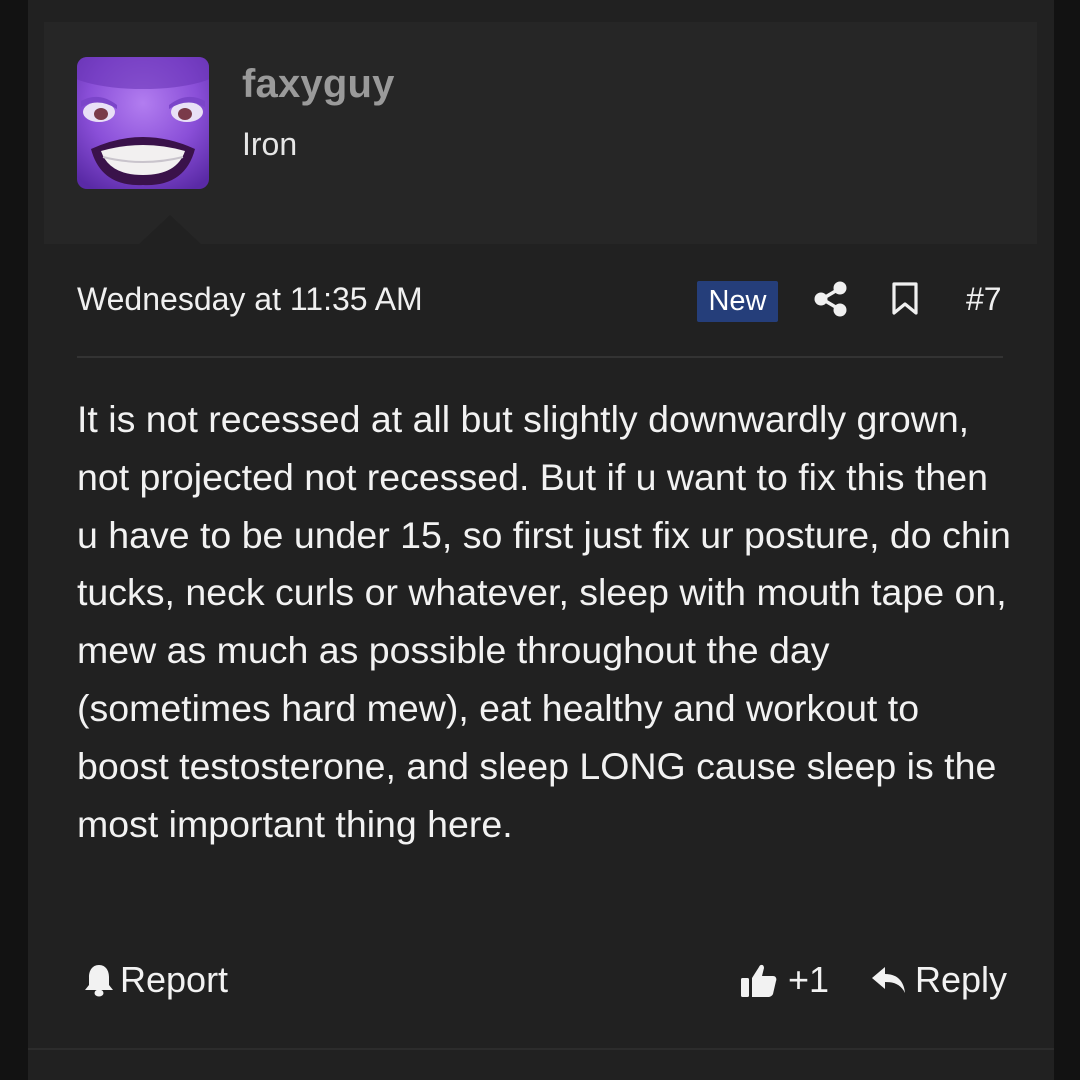 The height and width of the screenshot is (1080, 1080). What do you see at coordinates (961, 979) in the screenshot?
I see `reply-label: Reply` at bounding box center [961, 979].